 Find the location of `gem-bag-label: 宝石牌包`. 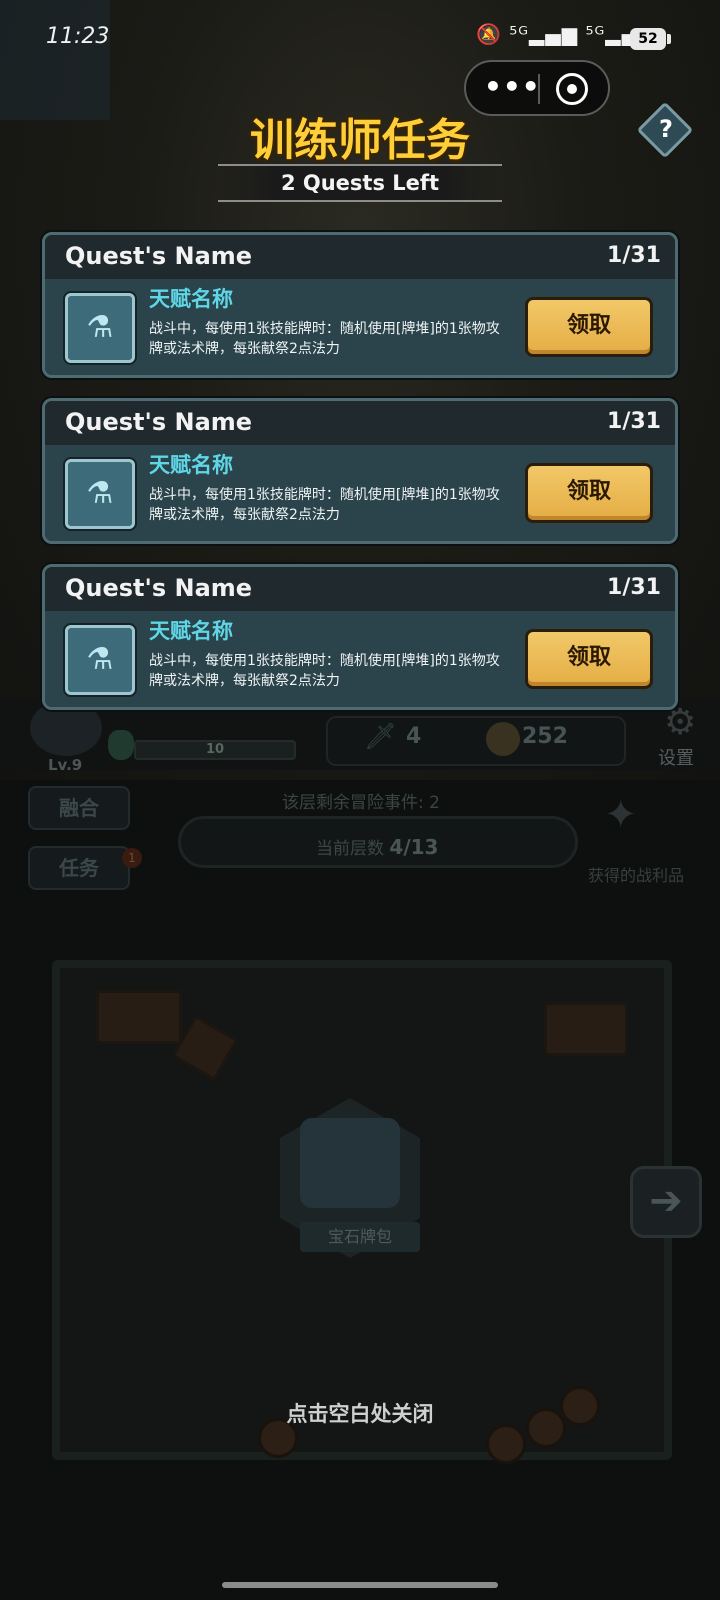

gem-bag-label: 宝石牌包 is located at coordinates (360, 1237).